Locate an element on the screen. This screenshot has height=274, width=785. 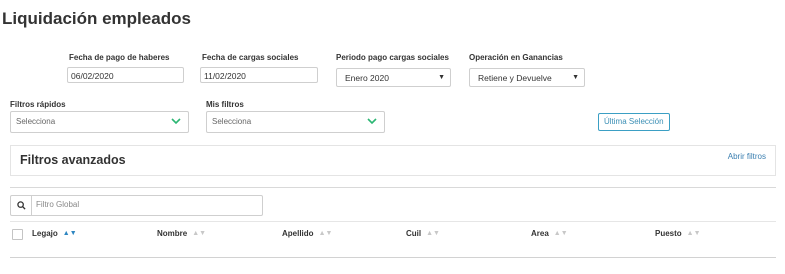
column-label: Puesto is located at coordinates (668, 233).